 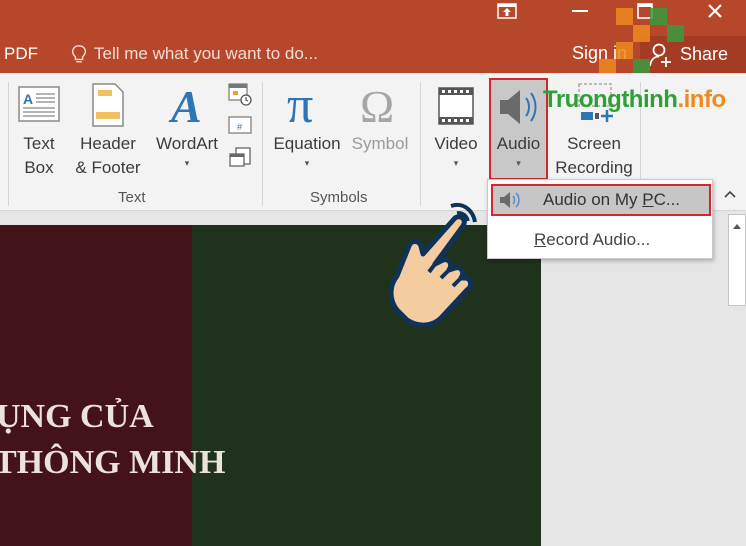 I want to click on slide-number-button: #, so click(x=240, y=125).